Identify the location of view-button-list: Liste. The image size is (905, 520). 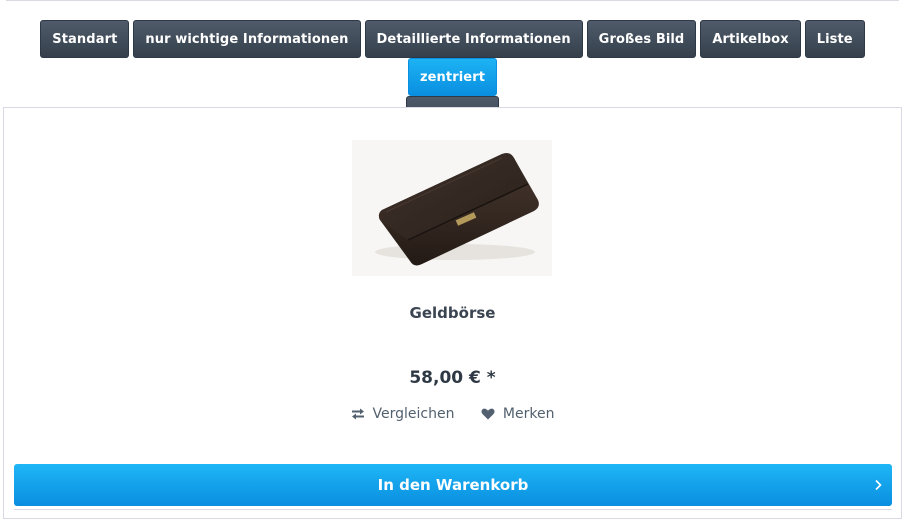
(834, 39).